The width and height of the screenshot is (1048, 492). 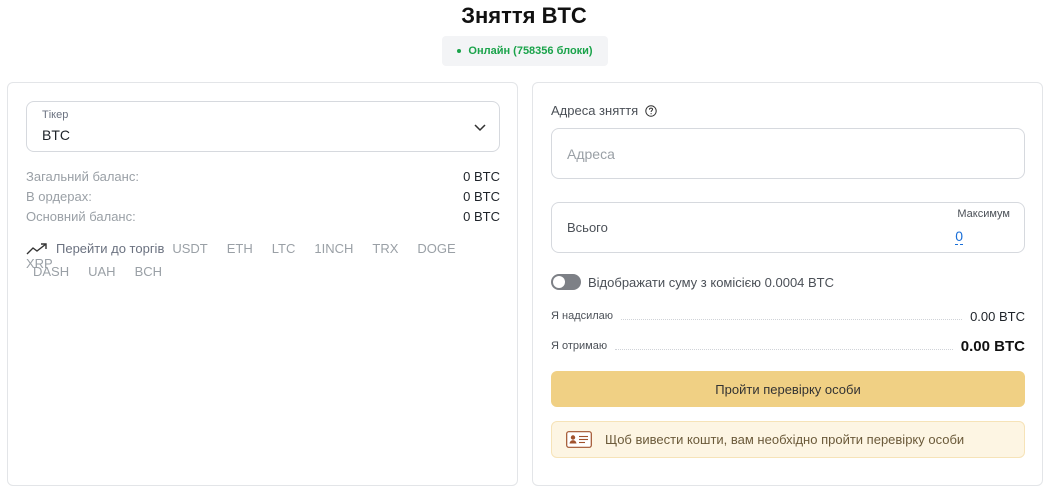 I want to click on status-badge: Онлайн (758356 блоки), so click(x=525, y=51).